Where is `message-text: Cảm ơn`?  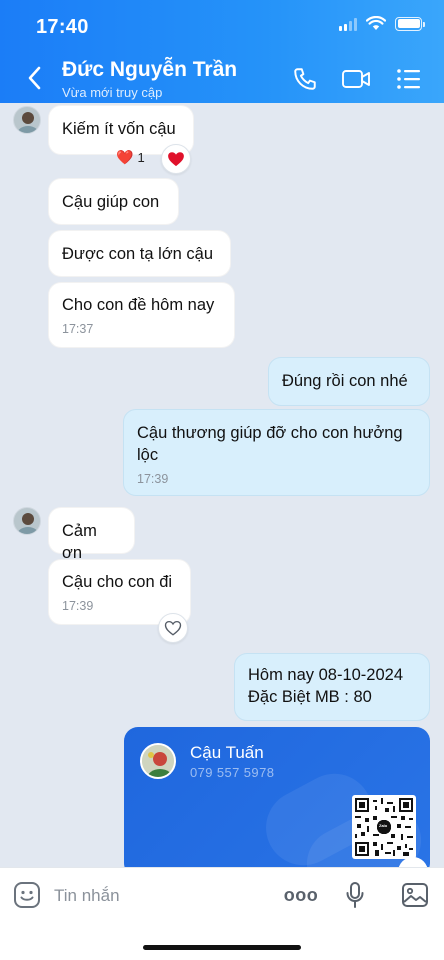
message-text: Cảm ơn is located at coordinates (79, 542).